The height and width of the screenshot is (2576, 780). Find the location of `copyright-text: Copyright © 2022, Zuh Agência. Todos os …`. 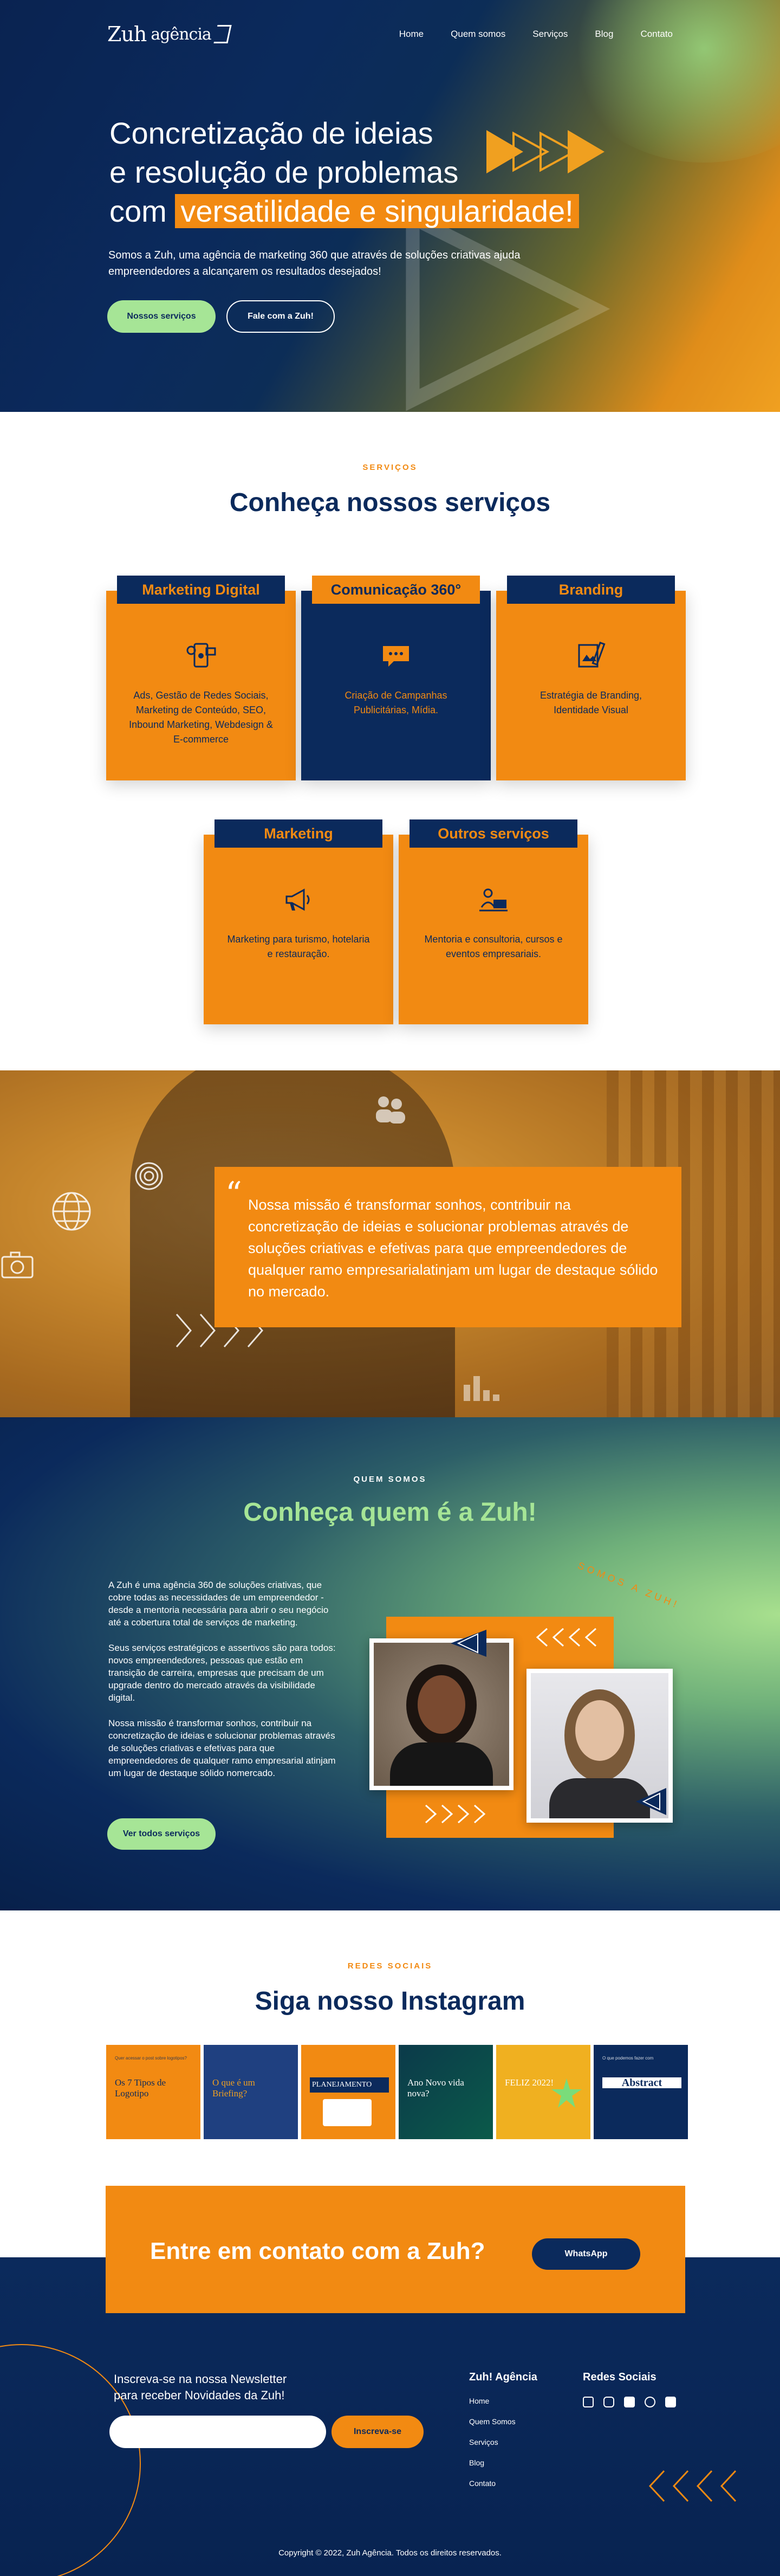

copyright-text: Copyright © 2022, Zuh Agência. Todos os … is located at coordinates (390, 2553).